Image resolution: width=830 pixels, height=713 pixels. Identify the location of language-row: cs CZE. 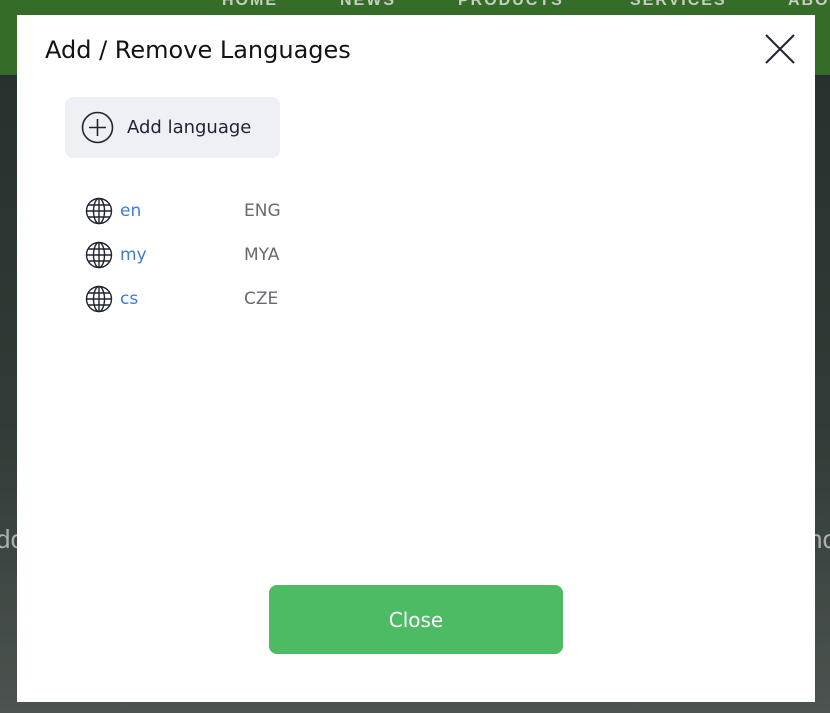
(215, 299).